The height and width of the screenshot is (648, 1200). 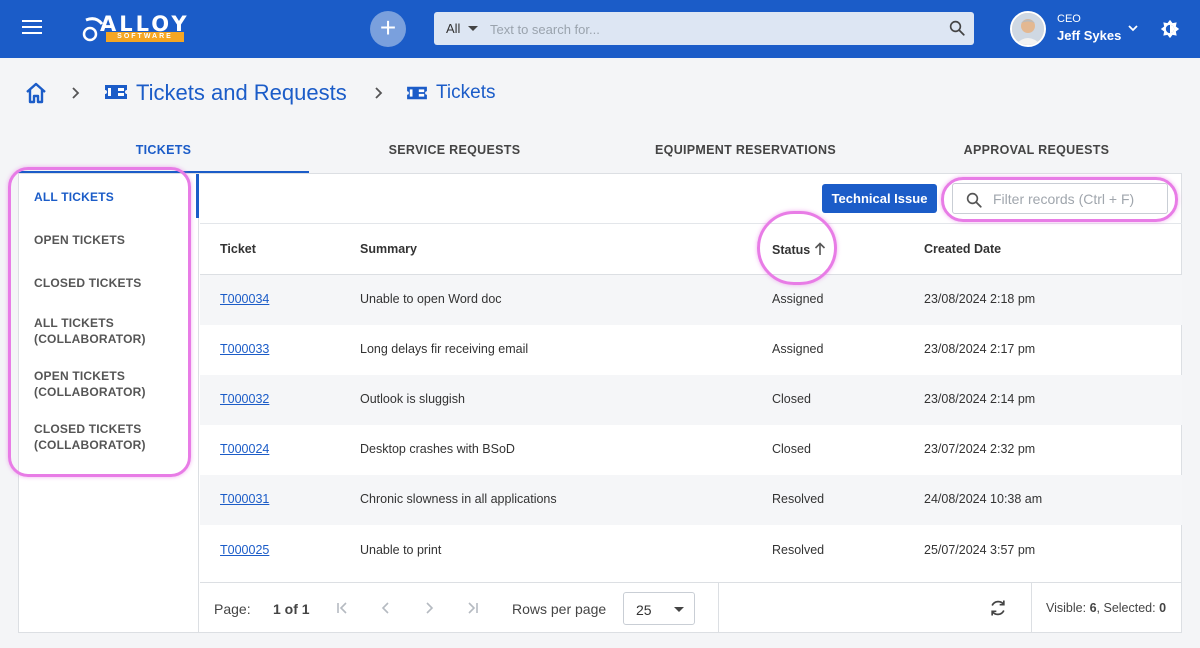 I want to click on nav-open-tickets: OPEN TICKETS, so click(x=109, y=240).